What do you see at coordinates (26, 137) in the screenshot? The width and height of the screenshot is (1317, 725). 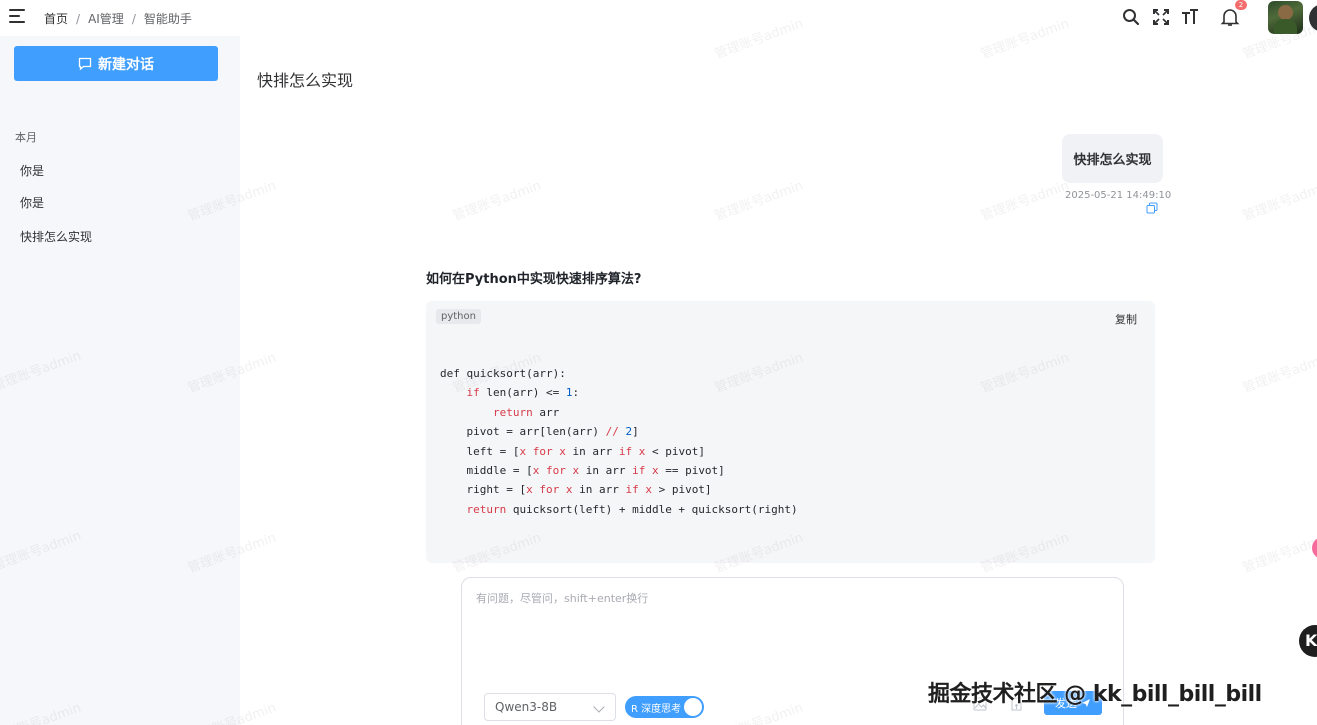 I see `section-label-this-month: 本月` at bounding box center [26, 137].